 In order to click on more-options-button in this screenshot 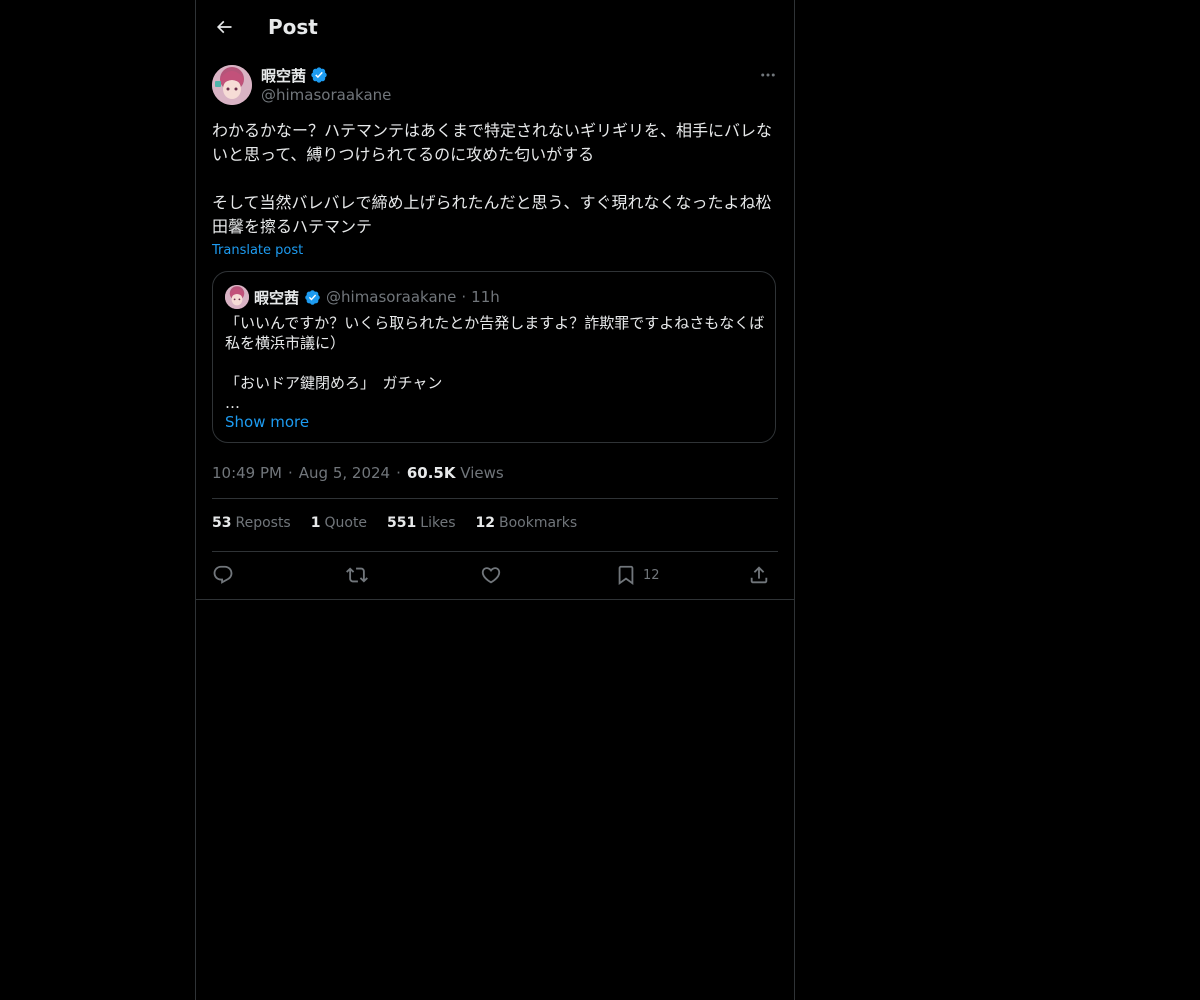, I will do `click(768, 75)`.